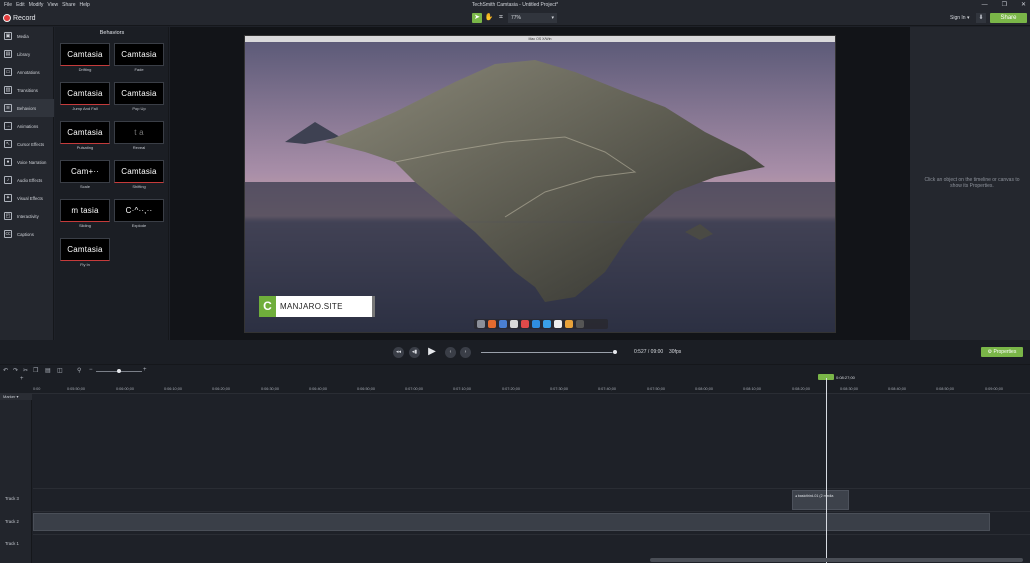 The image size is (1030, 563). I want to click on sidebar-item-audio-effects: ♪ Audio Effects, so click(27, 180).